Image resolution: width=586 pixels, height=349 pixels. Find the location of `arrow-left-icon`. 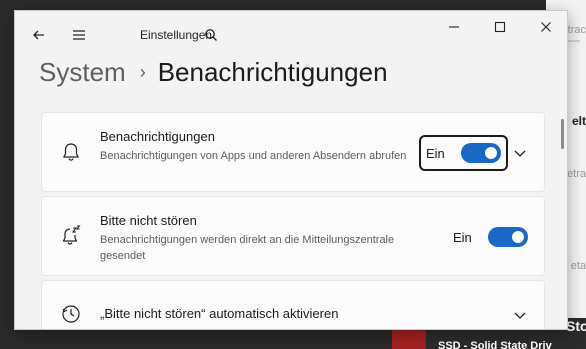

arrow-left-icon is located at coordinates (38, 35).